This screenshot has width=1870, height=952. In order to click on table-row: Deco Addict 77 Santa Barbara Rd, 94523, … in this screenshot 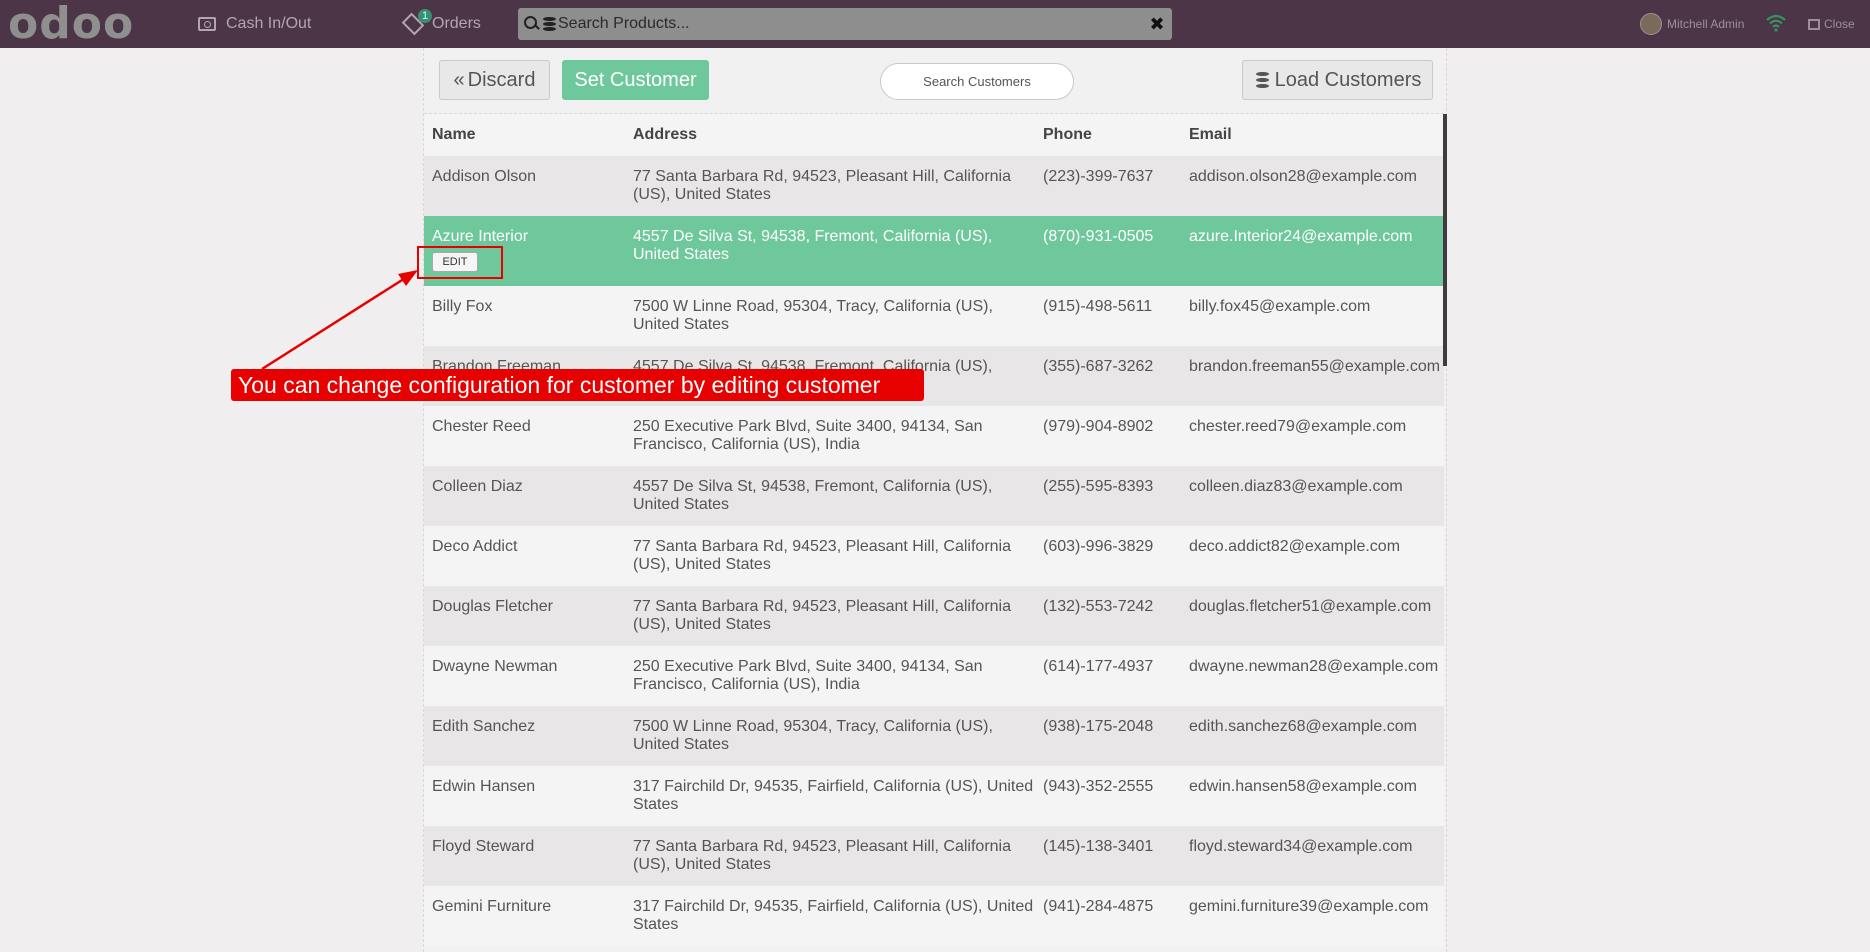, I will do `click(934, 556)`.